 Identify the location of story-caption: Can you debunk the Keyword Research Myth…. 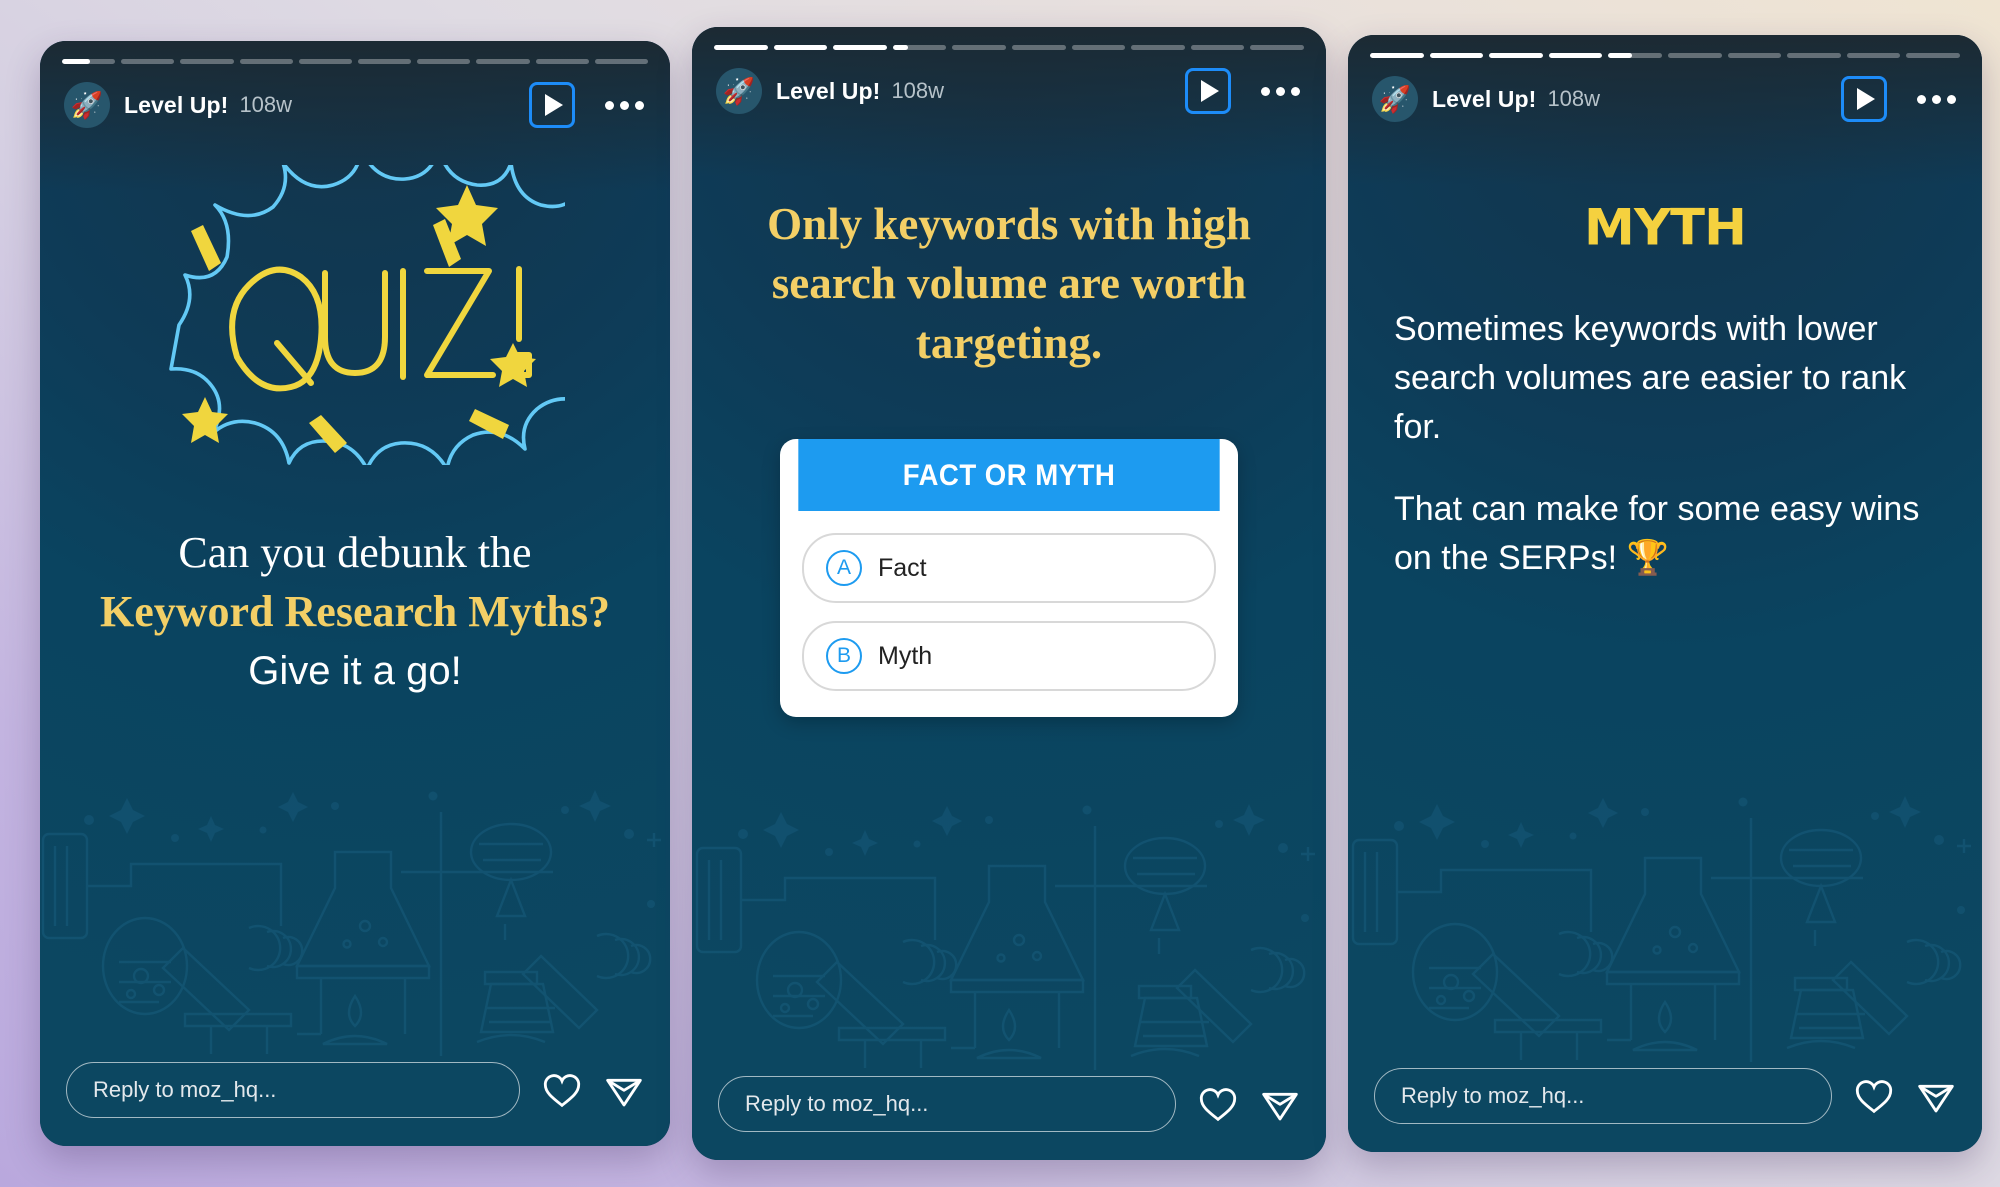
(355, 611).